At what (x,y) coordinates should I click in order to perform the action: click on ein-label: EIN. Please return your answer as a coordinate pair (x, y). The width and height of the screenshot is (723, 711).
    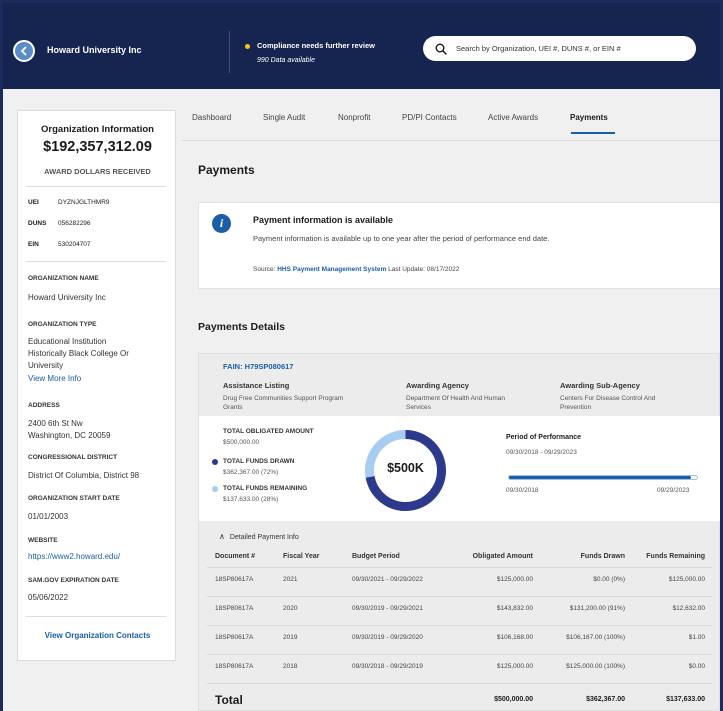
    Looking at the image, I should click on (33, 244).